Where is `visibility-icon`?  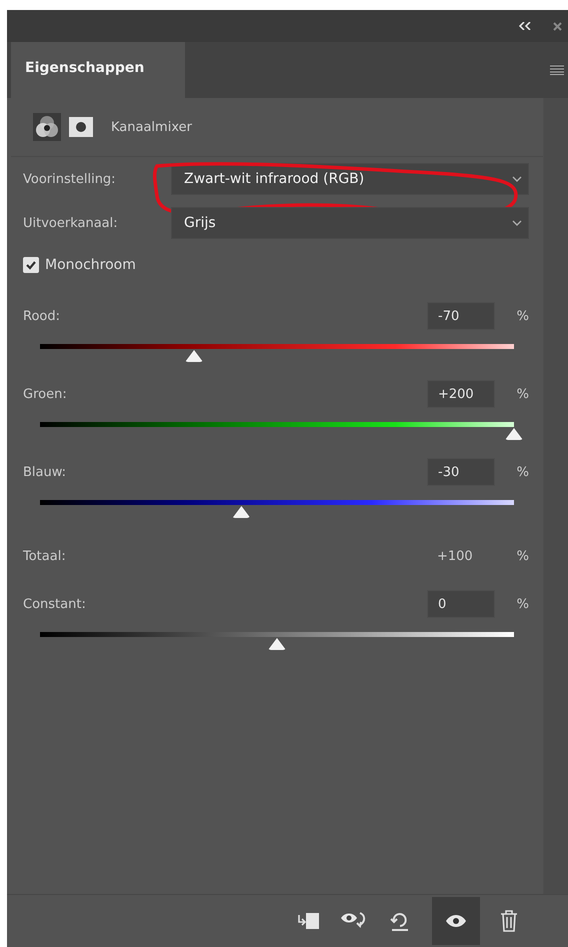 visibility-icon is located at coordinates (456, 921).